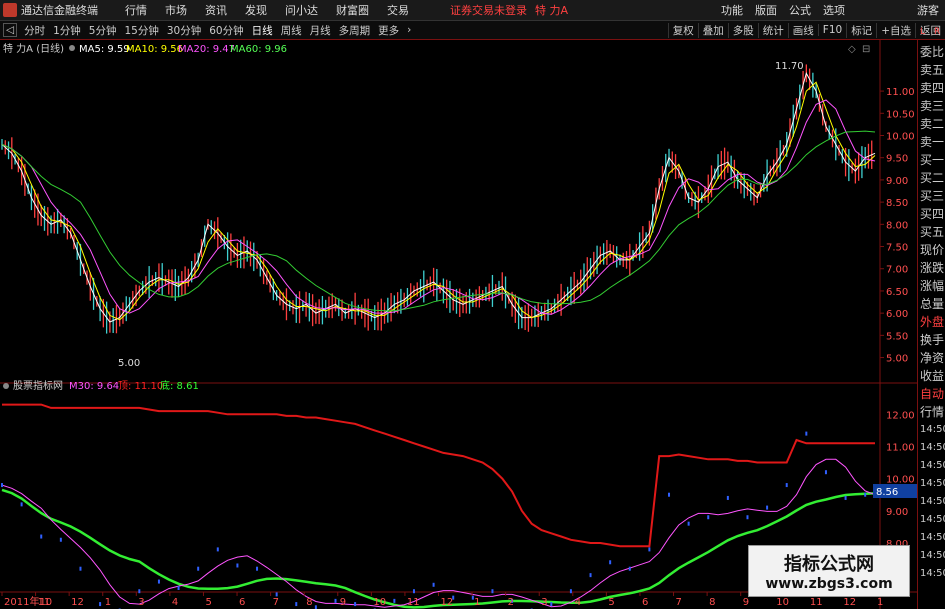 Image resolution: width=945 pixels, height=609 pixels. What do you see at coordinates (789, 66) in the screenshot?
I see `high-marker: 11.70` at bounding box center [789, 66].